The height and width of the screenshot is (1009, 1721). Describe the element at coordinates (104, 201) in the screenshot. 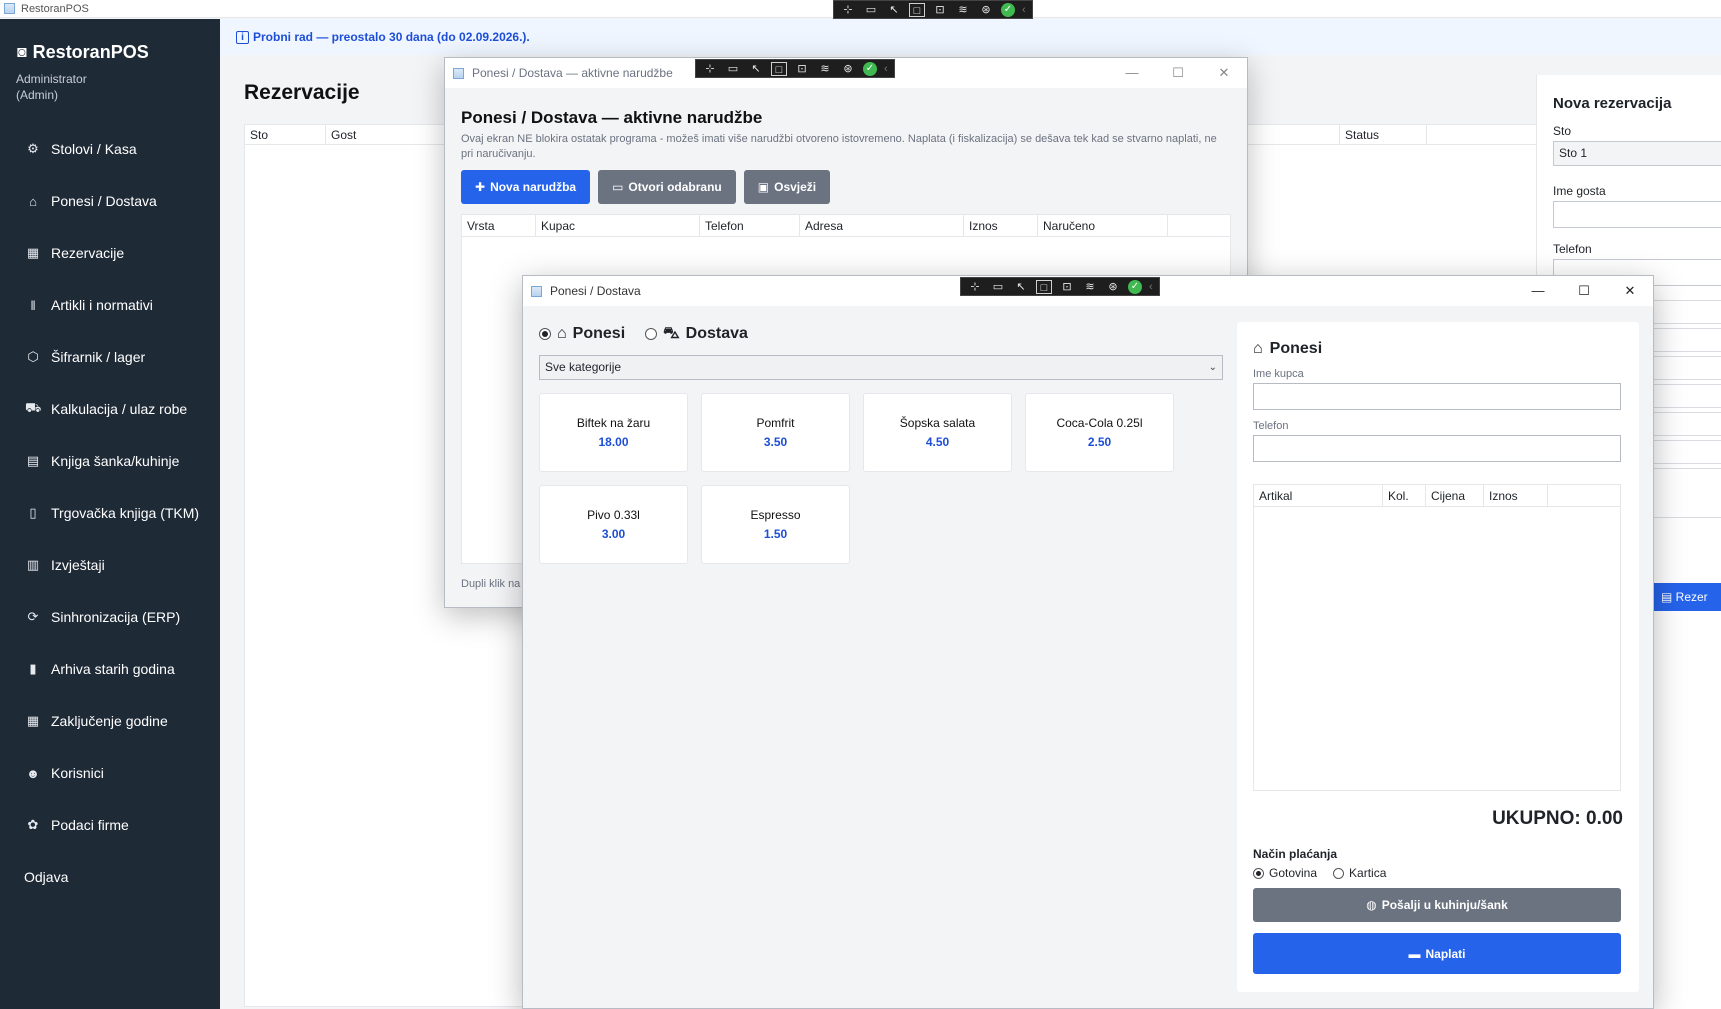

I see `sidebar-item-label: Ponesi / Dostava` at that location.